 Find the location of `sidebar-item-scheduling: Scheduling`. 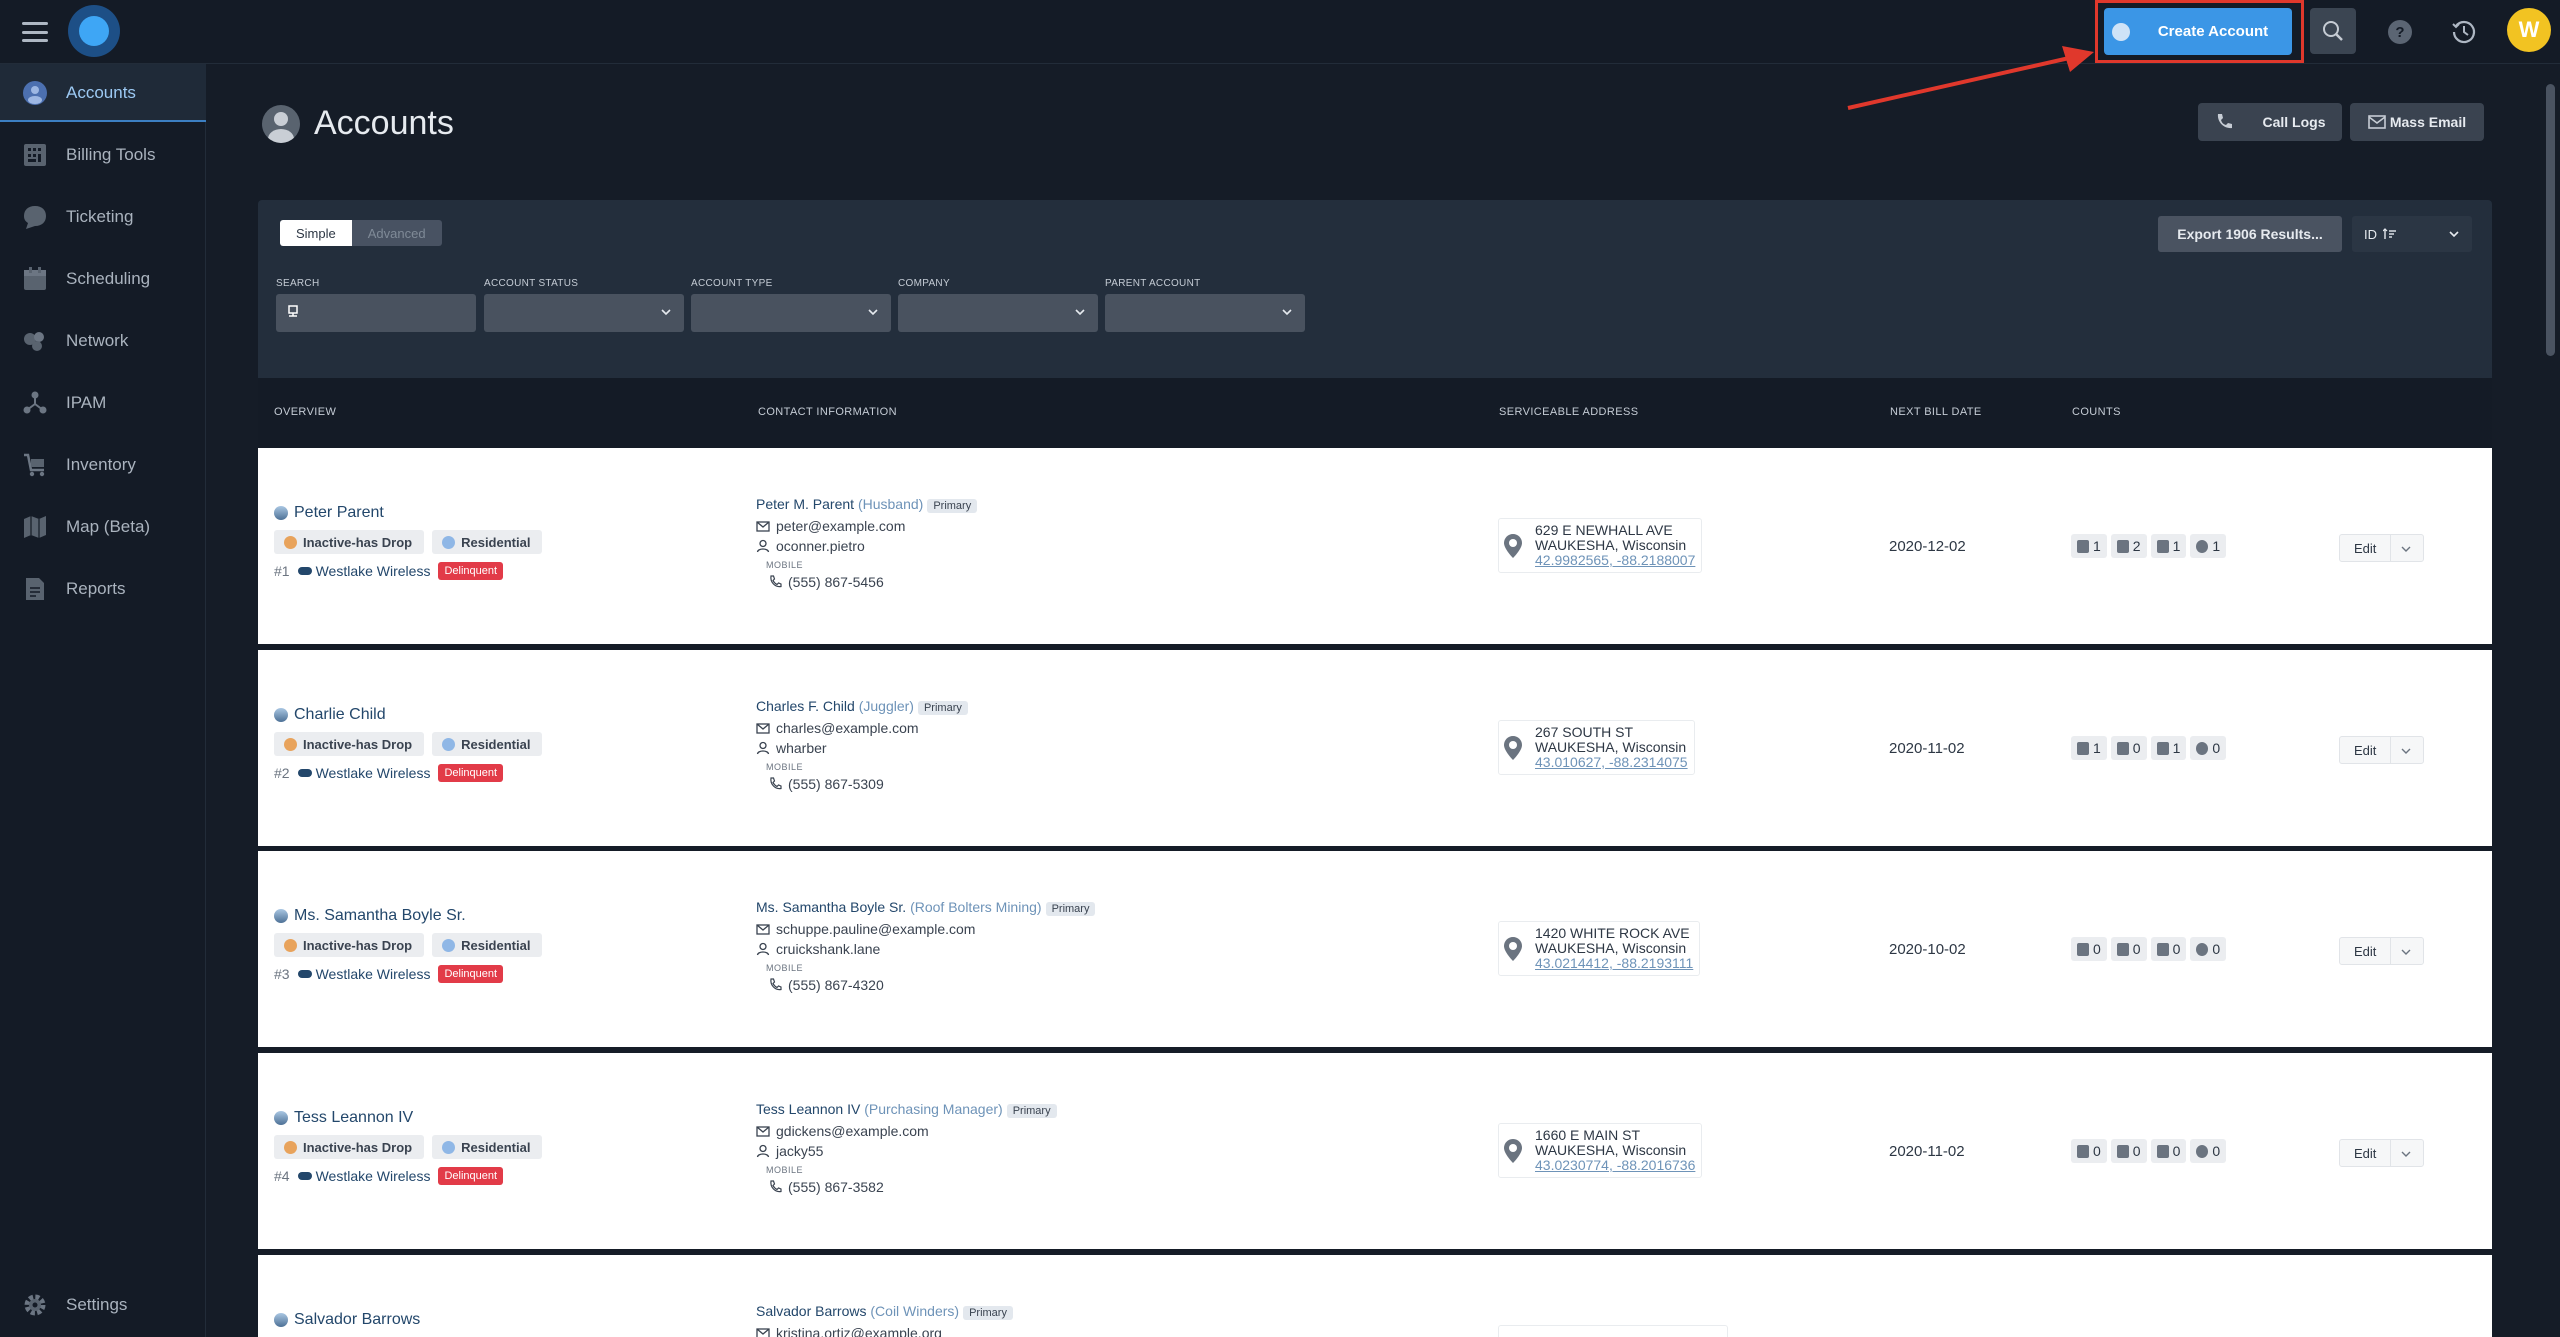

sidebar-item-scheduling: Scheduling is located at coordinates (103, 279).